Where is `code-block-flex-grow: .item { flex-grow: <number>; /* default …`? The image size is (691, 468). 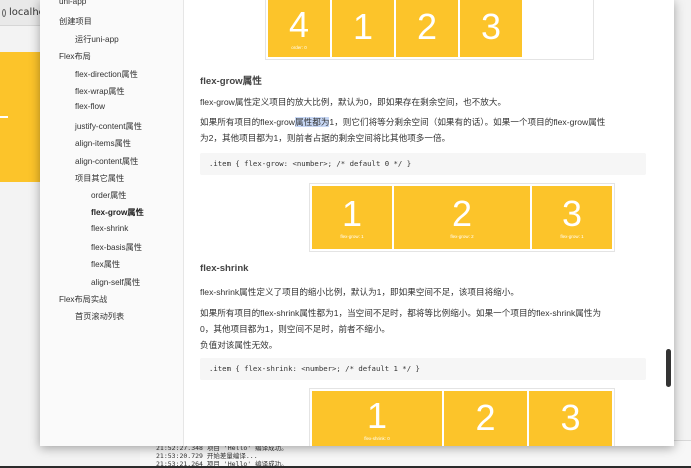
code-block-flex-grow: .item { flex-grow: <number>; /* default … is located at coordinates (423, 164).